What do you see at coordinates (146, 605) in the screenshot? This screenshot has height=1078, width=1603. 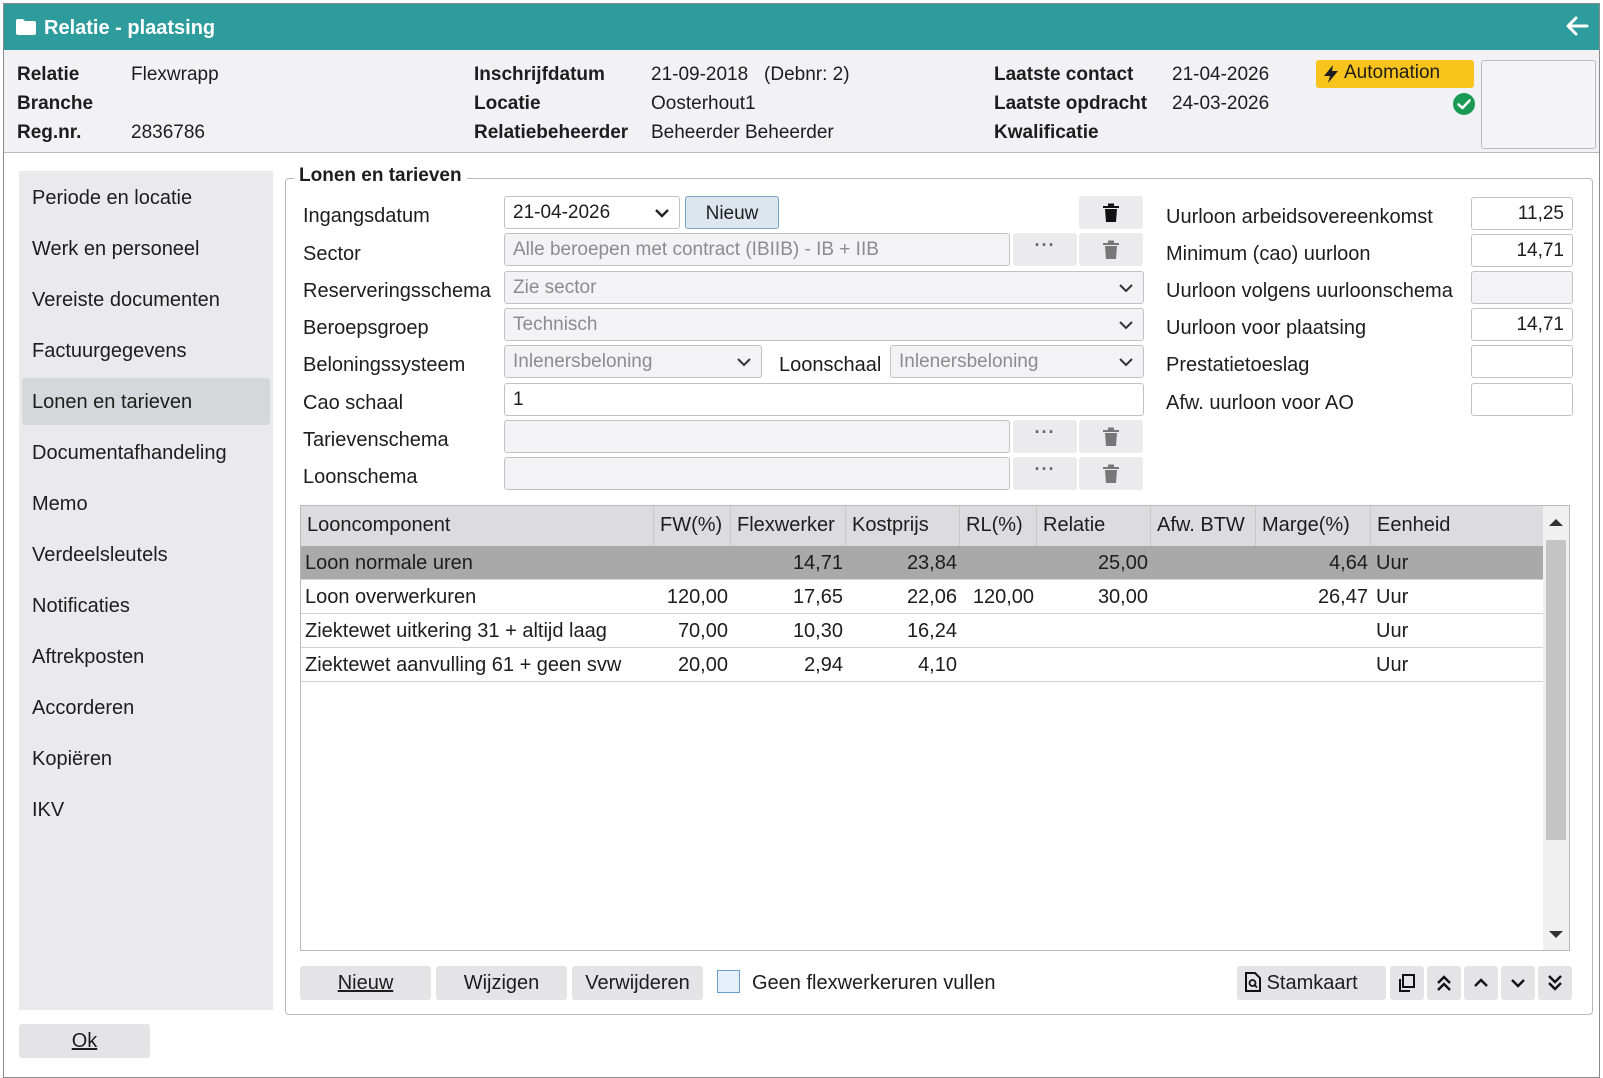 I see `sidebar-item-notificaties: Notificaties` at bounding box center [146, 605].